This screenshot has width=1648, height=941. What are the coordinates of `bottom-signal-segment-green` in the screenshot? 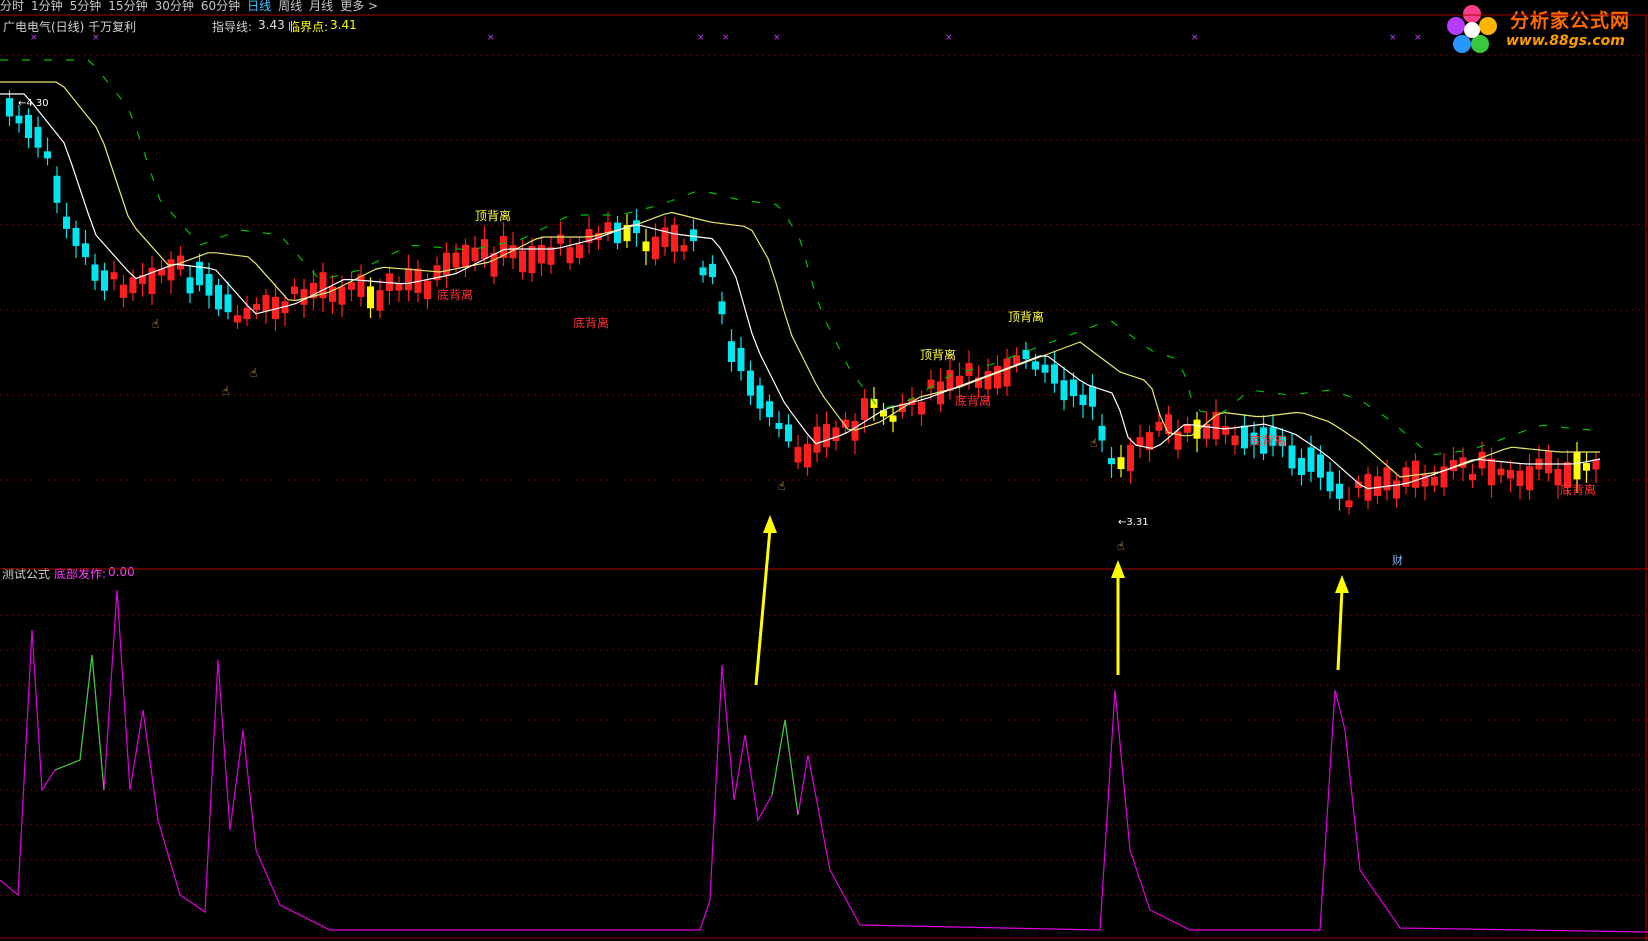 It's located at (785, 767).